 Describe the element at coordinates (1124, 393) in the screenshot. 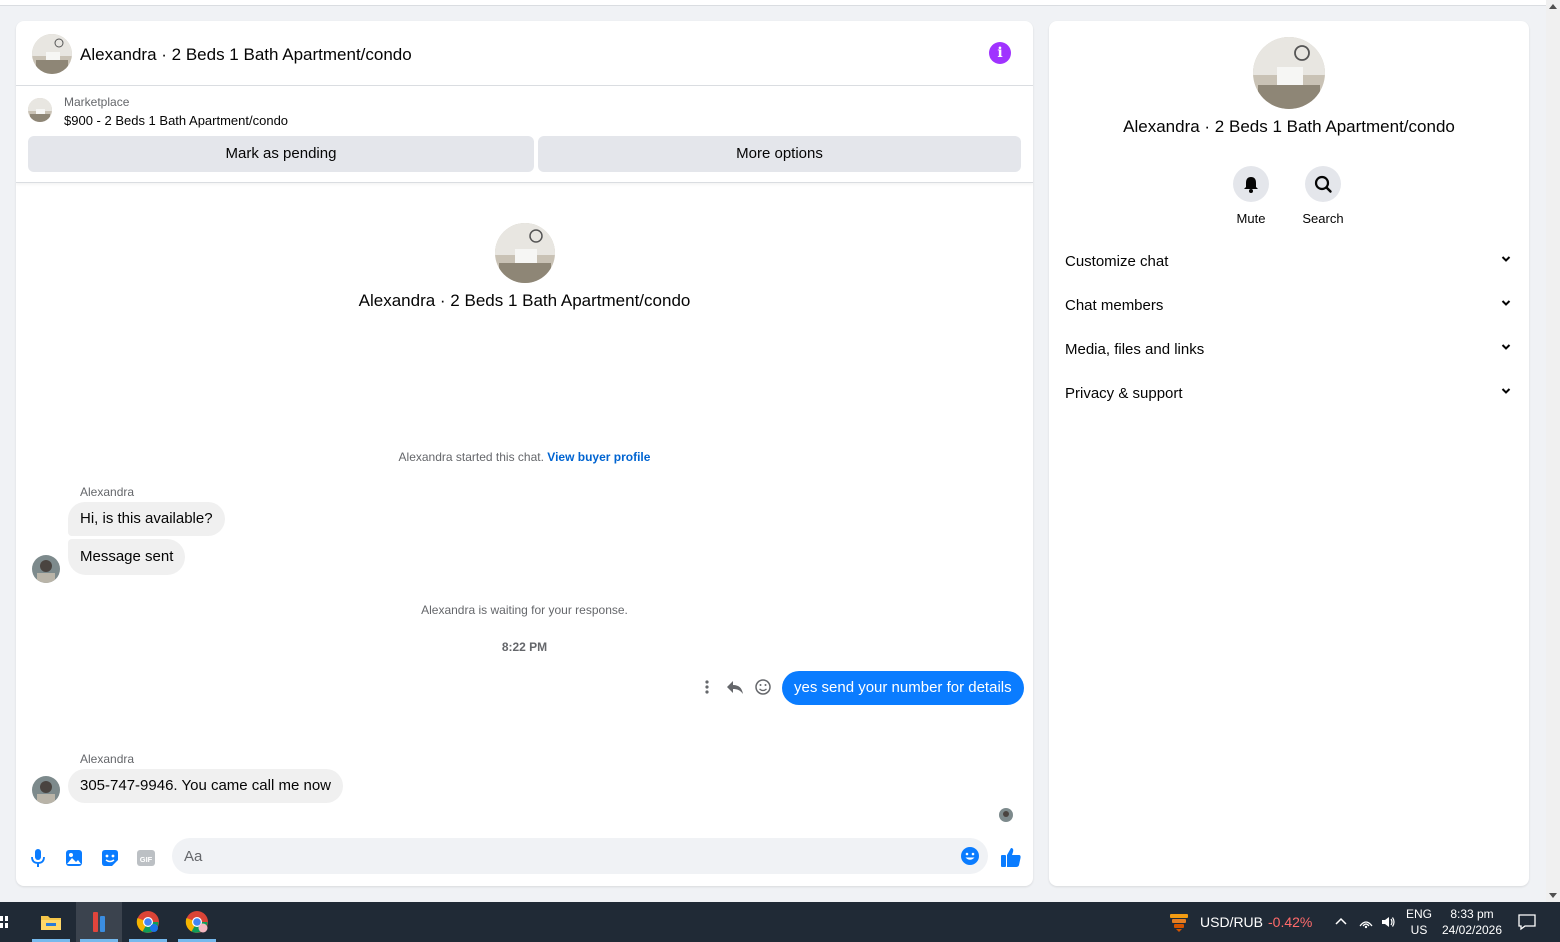

I see `section-label: Privacy & support` at that location.